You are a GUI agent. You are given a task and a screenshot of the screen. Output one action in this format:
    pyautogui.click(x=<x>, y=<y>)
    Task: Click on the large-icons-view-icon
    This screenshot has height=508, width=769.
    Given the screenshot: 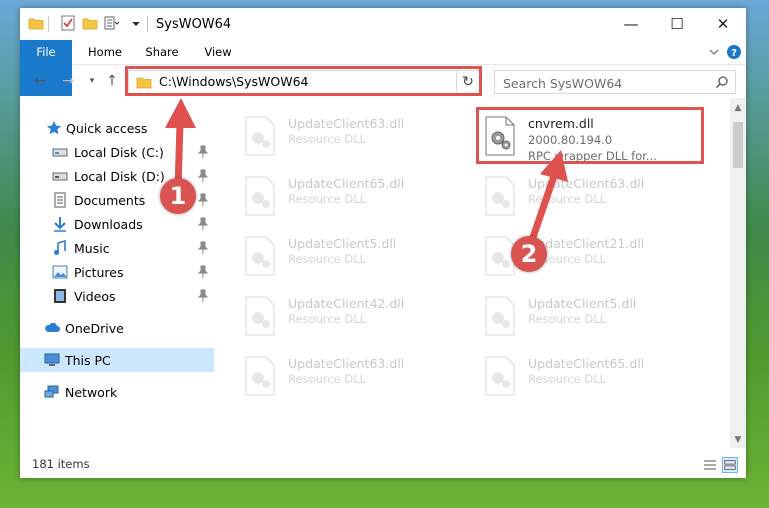 What is the action you would take?
    pyautogui.click(x=730, y=465)
    